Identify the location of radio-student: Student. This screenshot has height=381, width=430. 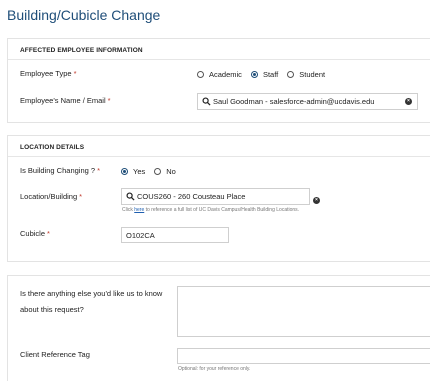
(306, 74).